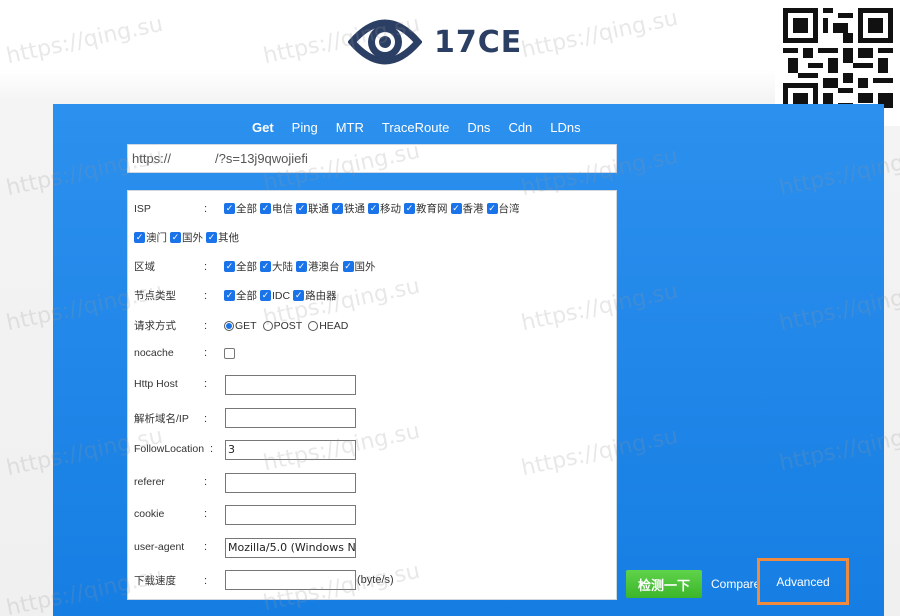  I want to click on url-prefix: https://, so click(152, 158).